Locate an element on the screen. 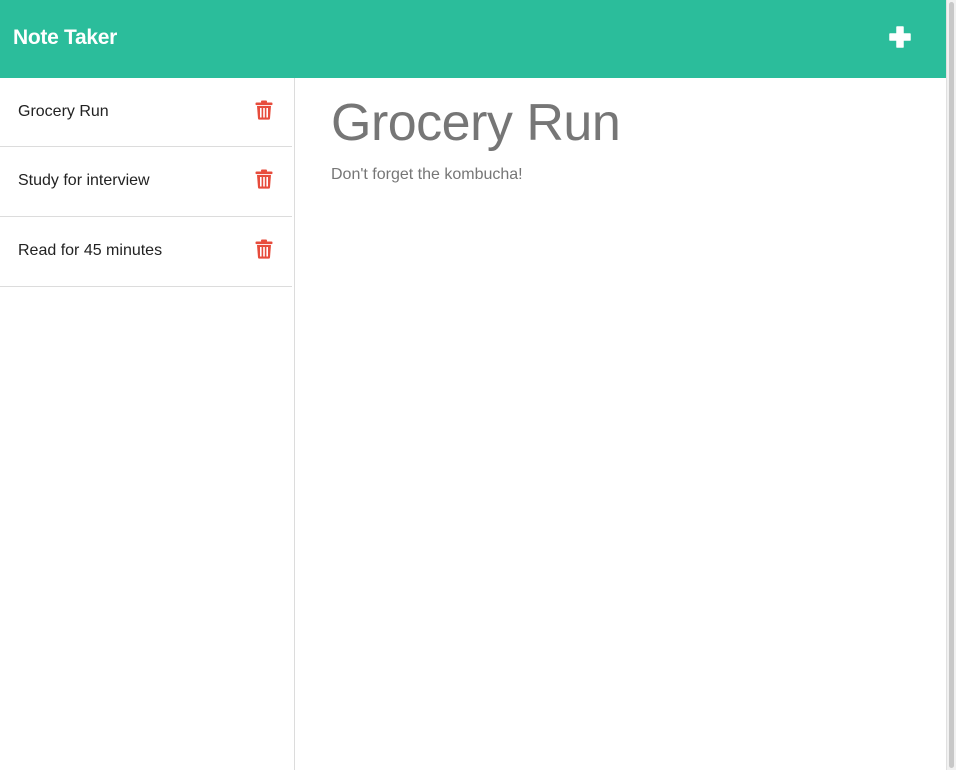 The width and height of the screenshot is (956, 770). note-title-field: Grocery Run is located at coordinates (476, 123).